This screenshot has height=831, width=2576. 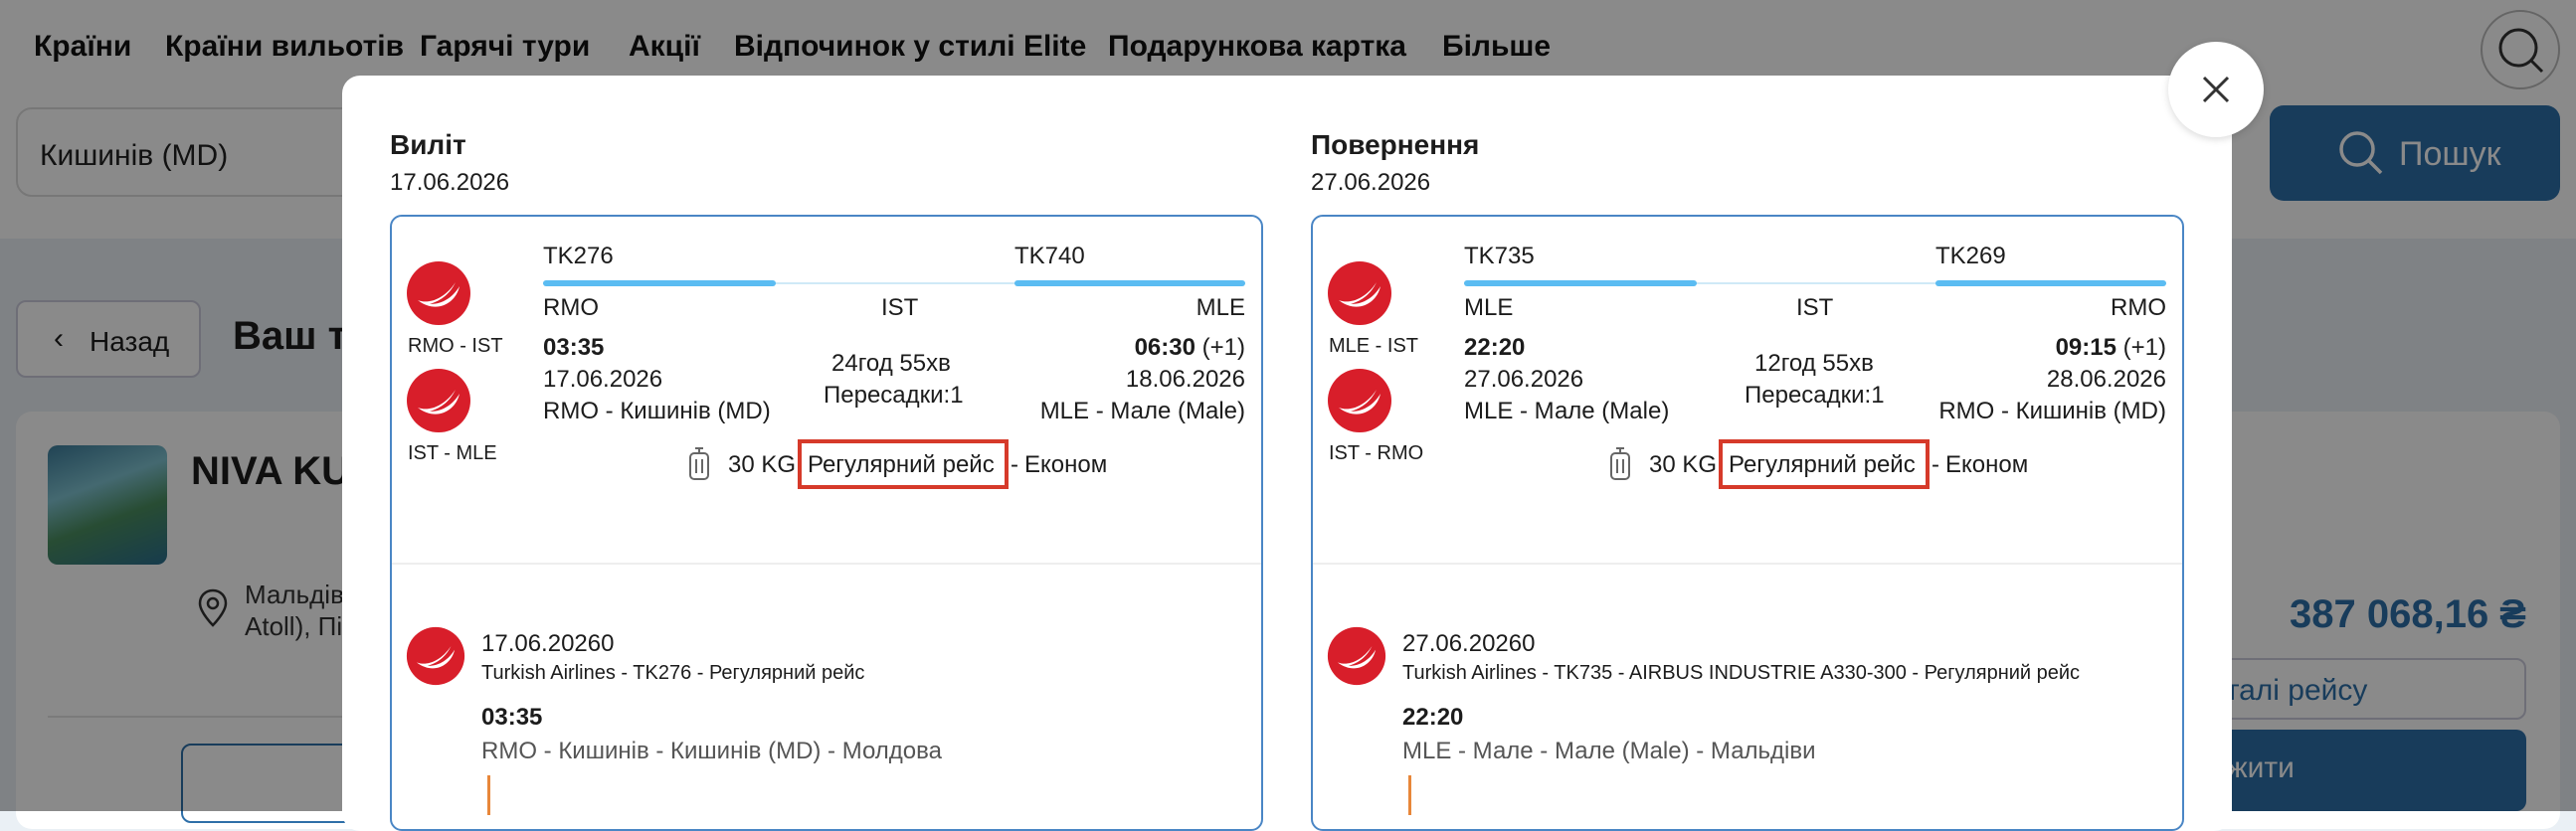 I want to click on departure-date-value: 27.06.2026, so click(x=1524, y=379).